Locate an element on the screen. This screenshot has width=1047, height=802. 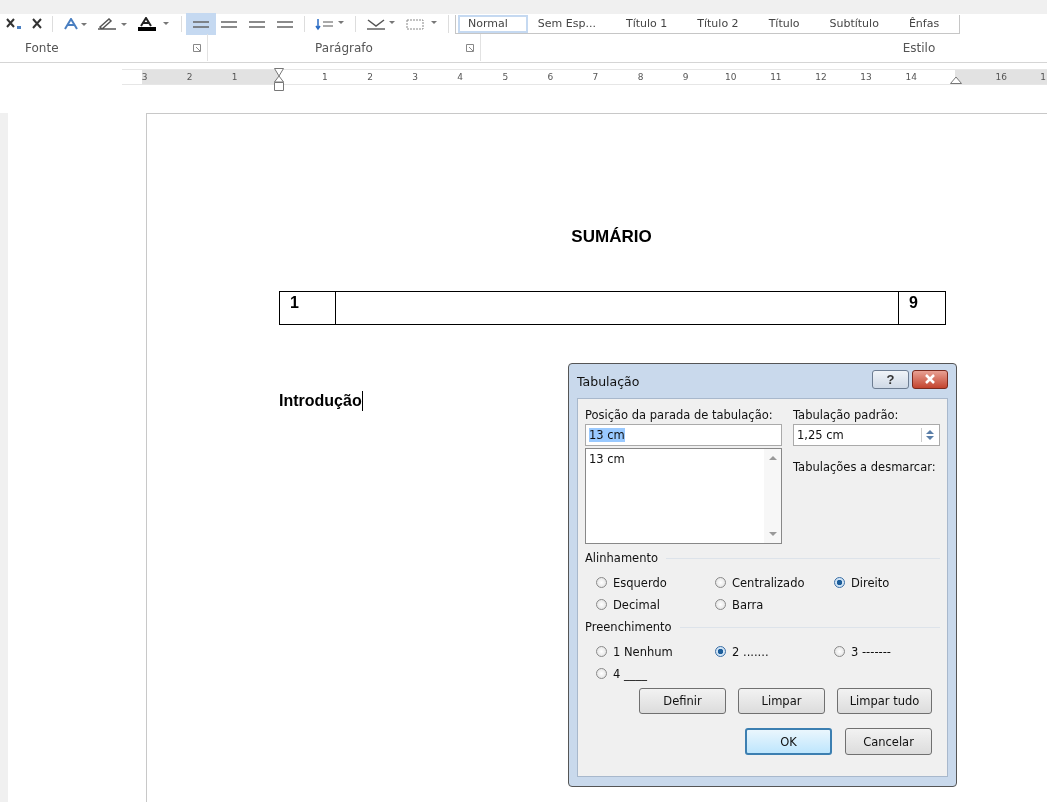
radio-option: 1 Nenhum is located at coordinates (655, 651).